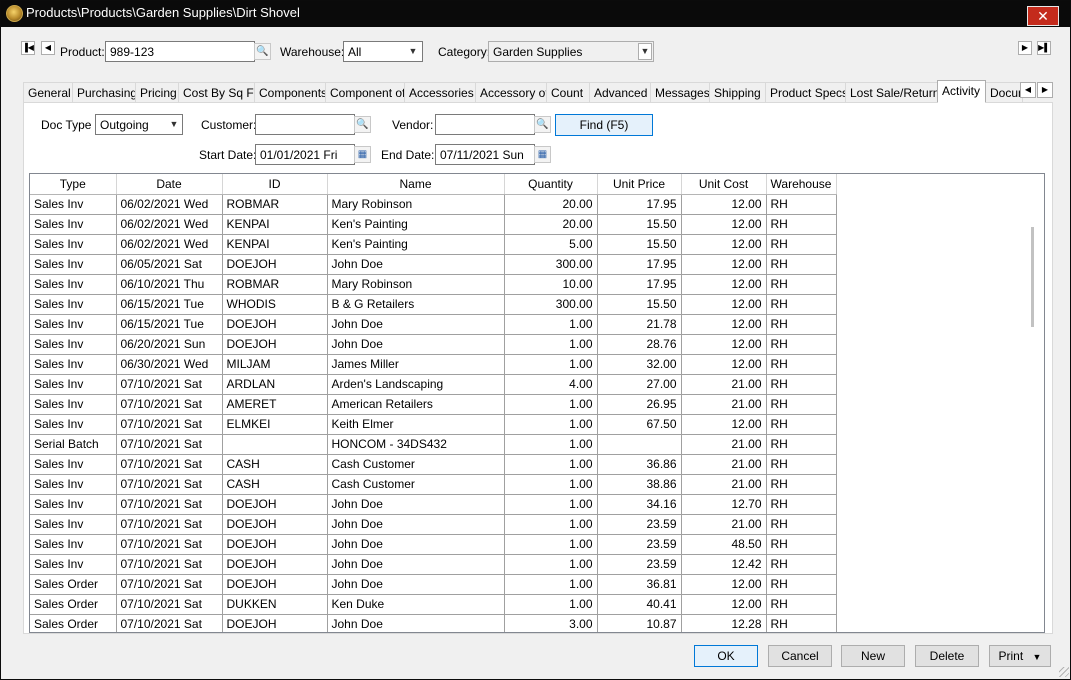 The height and width of the screenshot is (680, 1071). What do you see at coordinates (639, 484) in the screenshot?
I see `cell-unit-price: 38.86` at bounding box center [639, 484].